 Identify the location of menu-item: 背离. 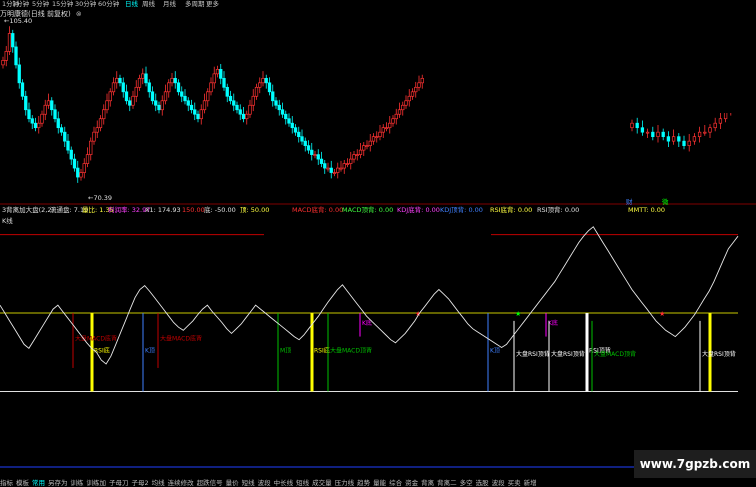
(427, 483).